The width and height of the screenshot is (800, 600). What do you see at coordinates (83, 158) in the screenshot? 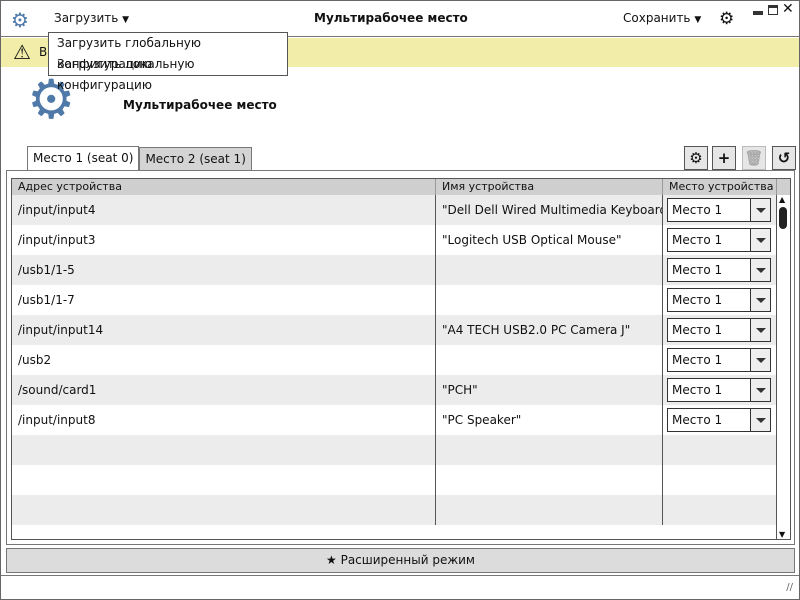
I see `tab-seat-1: Место 1 (seat 0)` at bounding box center [83, 158].